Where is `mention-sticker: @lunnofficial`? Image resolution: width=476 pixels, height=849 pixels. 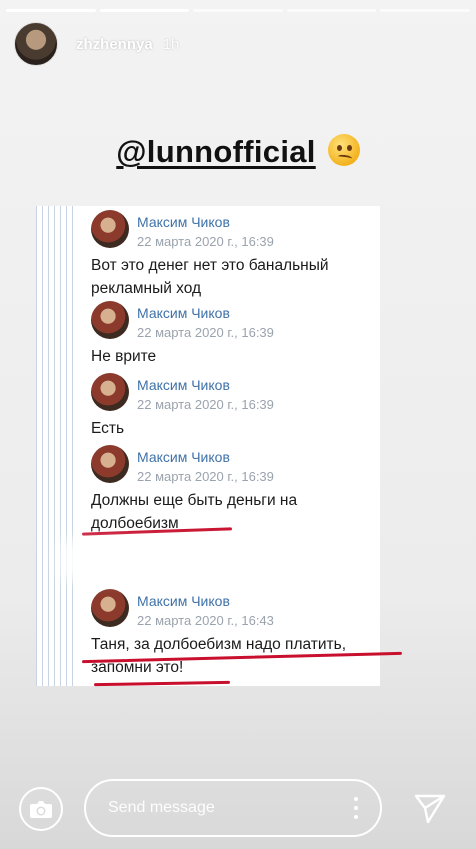 mention-sticker: @lunnofficial is located at coordinates (238, 152).